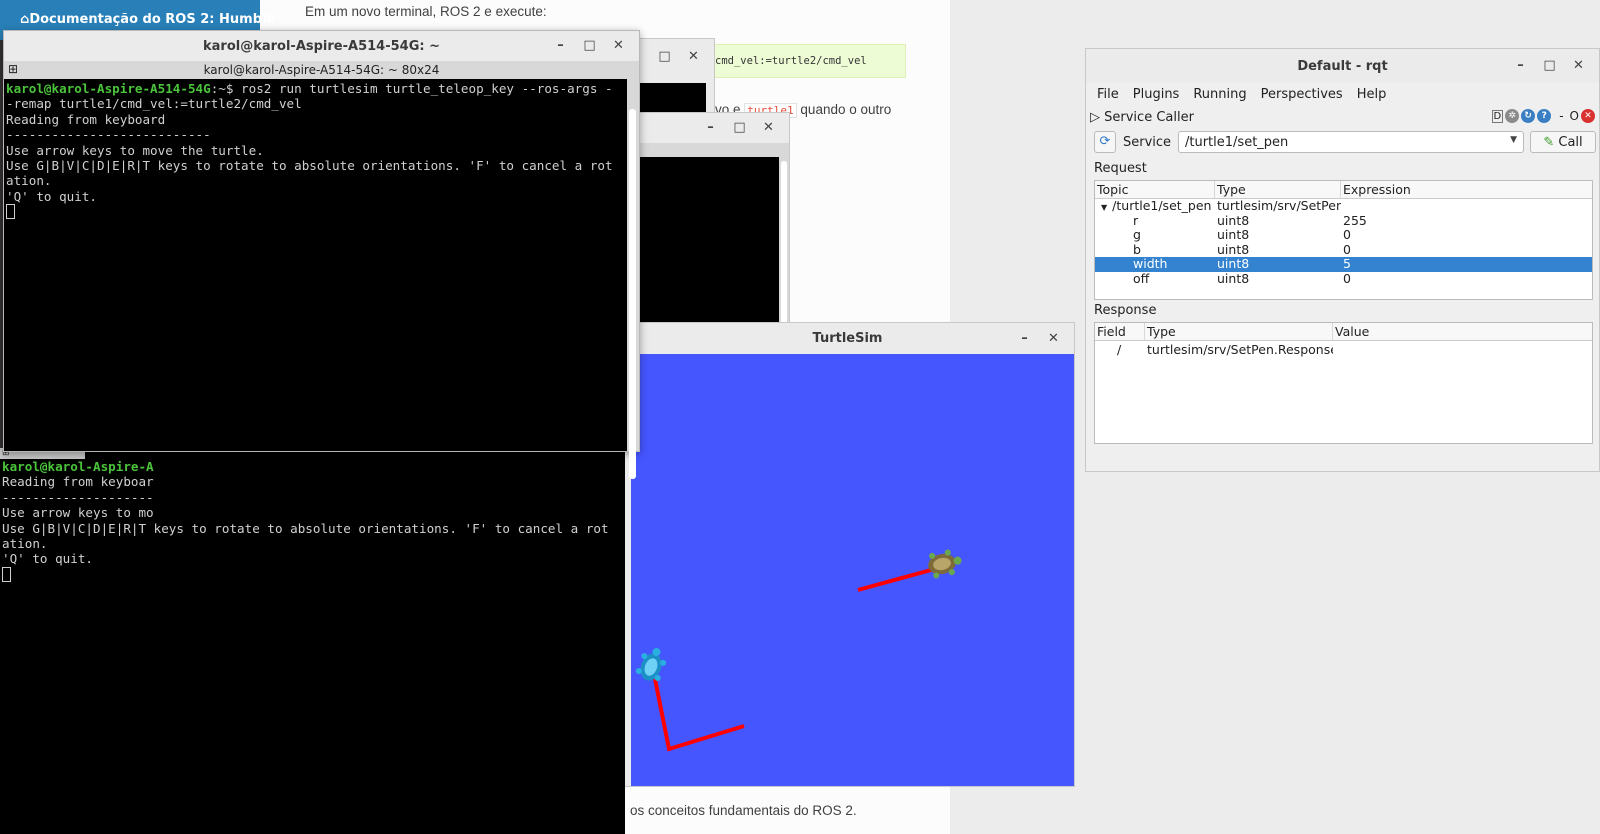  What do you see at coordinates (1141, 278) in the screenshot?
I see `row-topic: off` at bounding box center [1141, 278].